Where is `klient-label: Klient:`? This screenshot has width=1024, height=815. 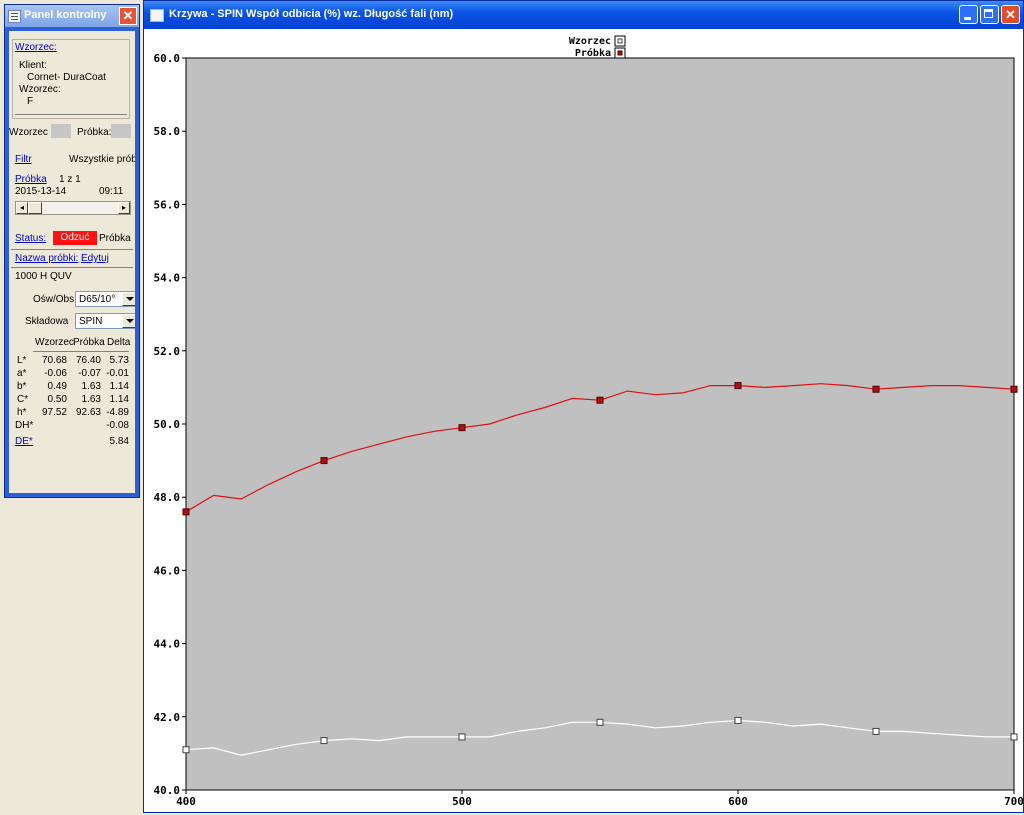 klient-label: Klient: is located at coordinates (33, 65).